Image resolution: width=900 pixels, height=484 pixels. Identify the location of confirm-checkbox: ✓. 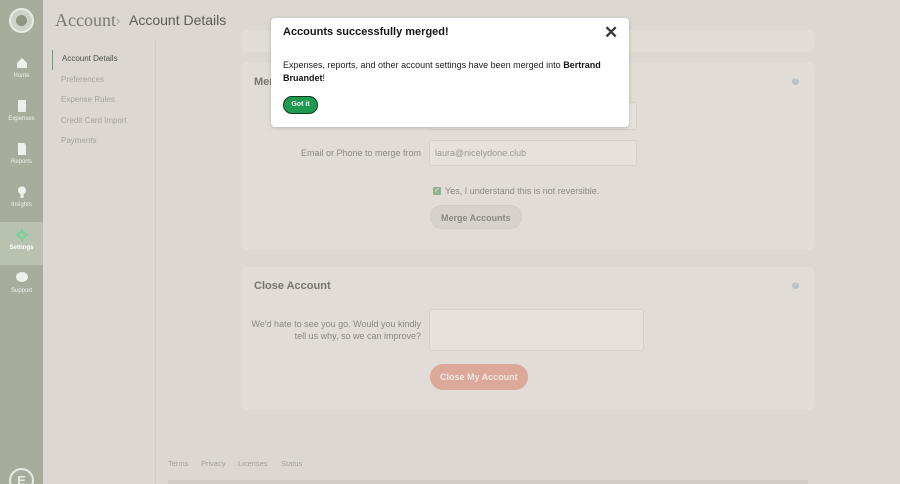
(437, 191).